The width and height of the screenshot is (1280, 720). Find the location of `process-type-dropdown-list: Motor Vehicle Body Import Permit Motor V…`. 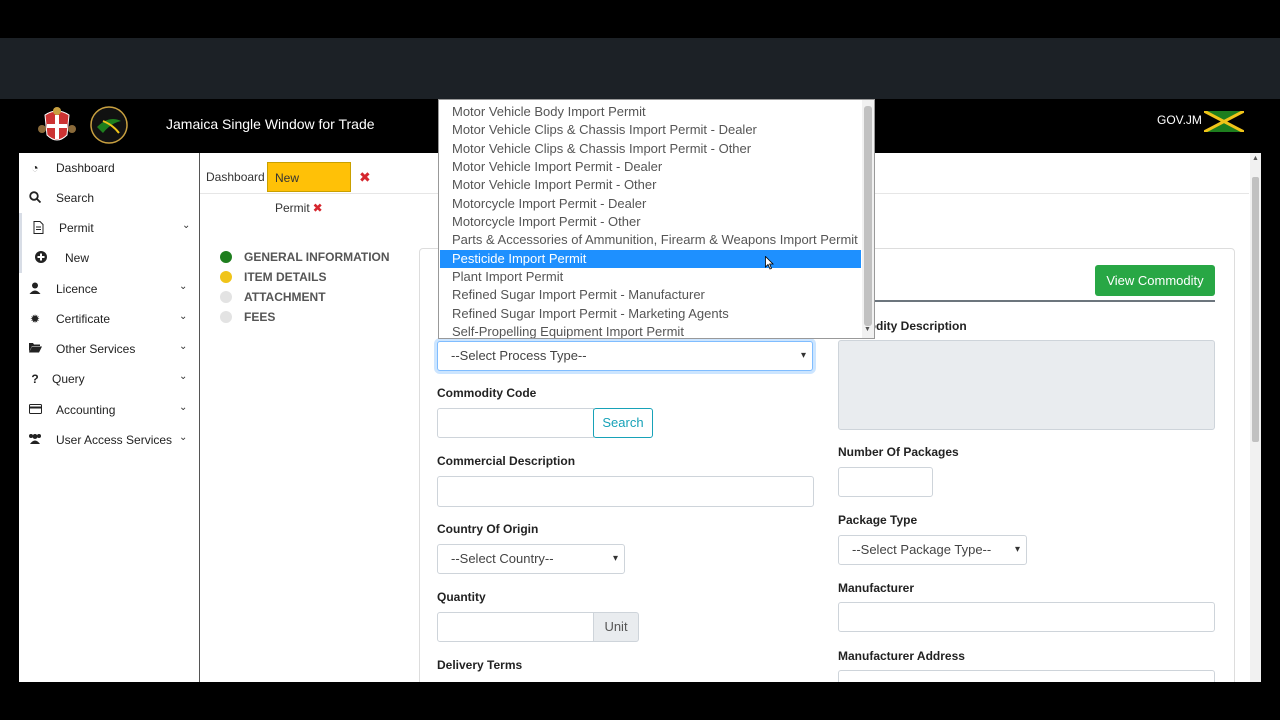

process-type-dropdown-list: Motor Vehicle Body Import Permit Motor V… is located at coordinates (656, 219).